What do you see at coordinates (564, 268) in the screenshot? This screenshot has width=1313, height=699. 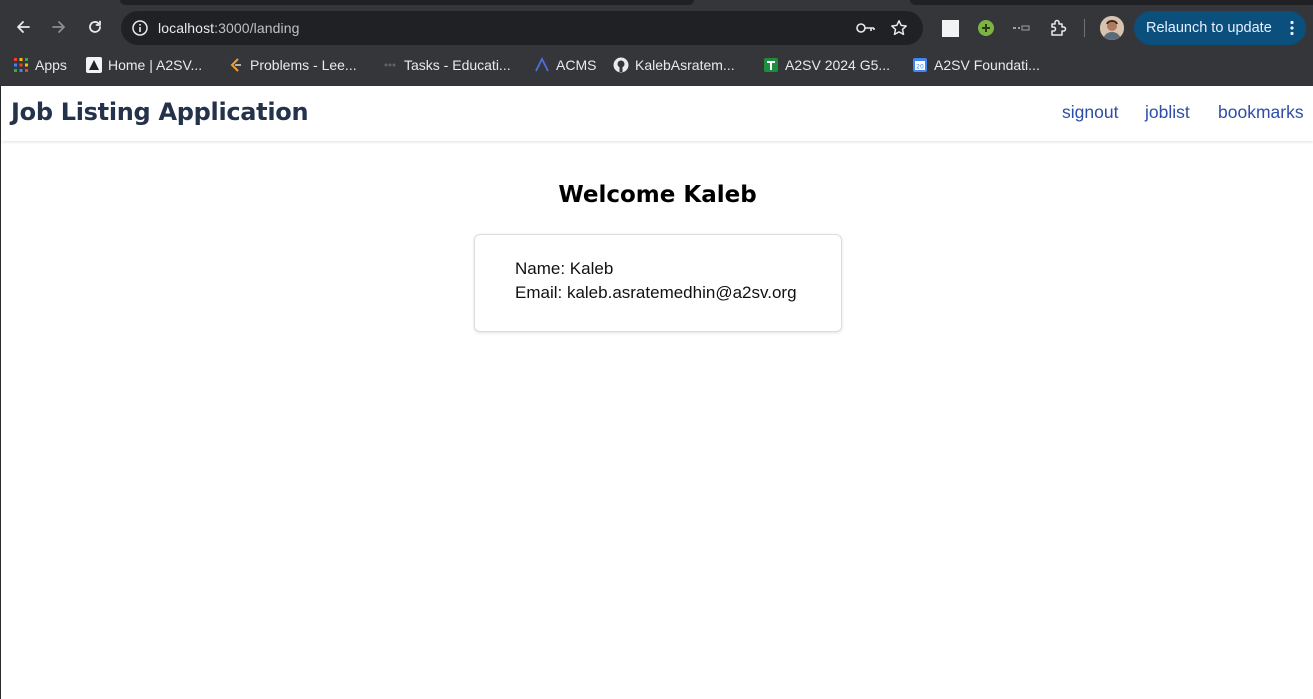 I see `profile-name: Name: Kaleb` at bounding box center [564, 268].